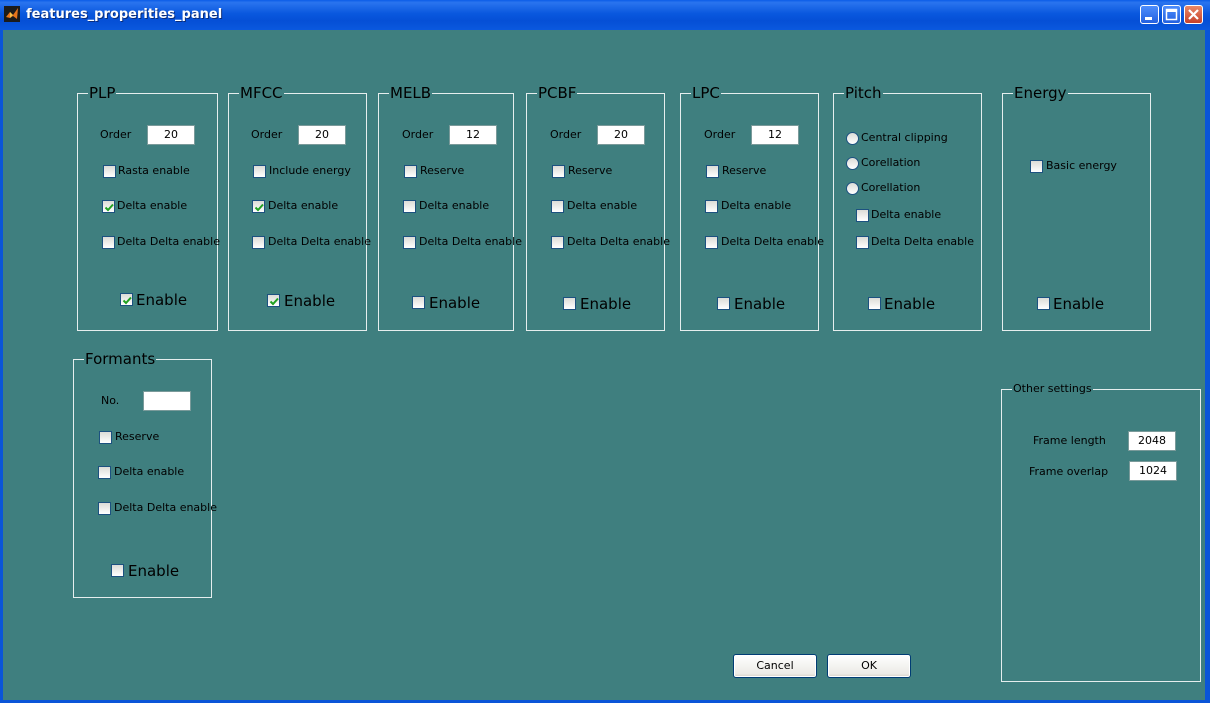  I want to click on frame-length-label: Frame length, so click(1069, 440).